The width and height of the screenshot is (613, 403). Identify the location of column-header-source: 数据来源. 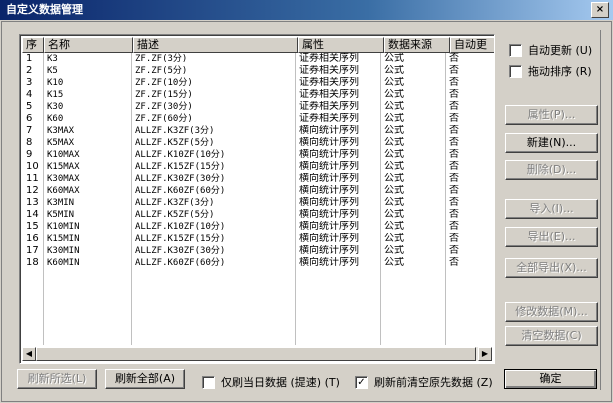
(417, 45).